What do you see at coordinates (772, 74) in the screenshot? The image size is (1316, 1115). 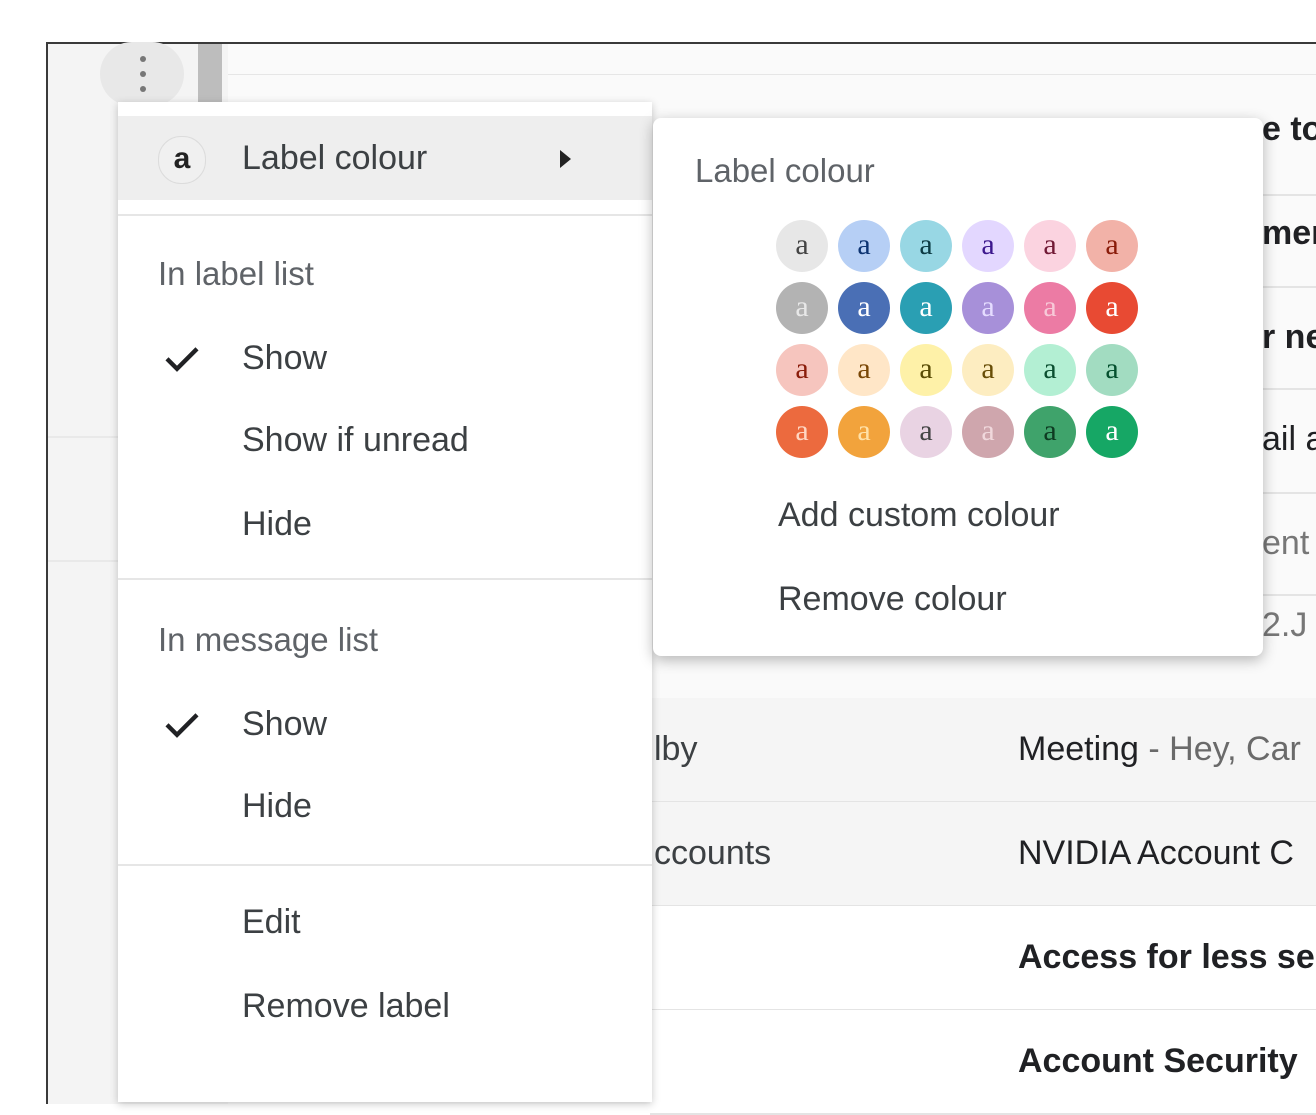 I see `toolbar-divider` at bounding box center [772, 74].